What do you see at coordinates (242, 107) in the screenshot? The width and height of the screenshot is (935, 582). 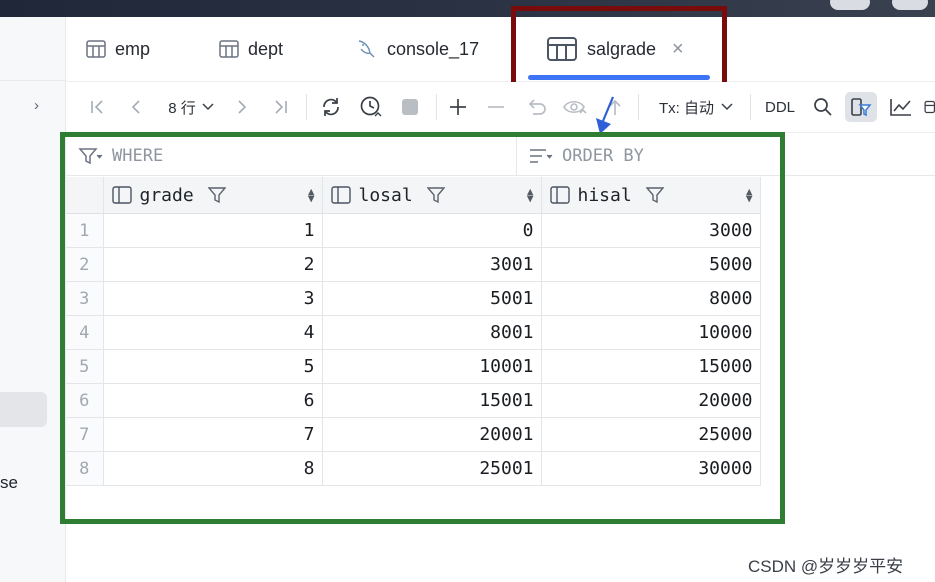 I see `next-page-icon` at bounding box center [242, 107].